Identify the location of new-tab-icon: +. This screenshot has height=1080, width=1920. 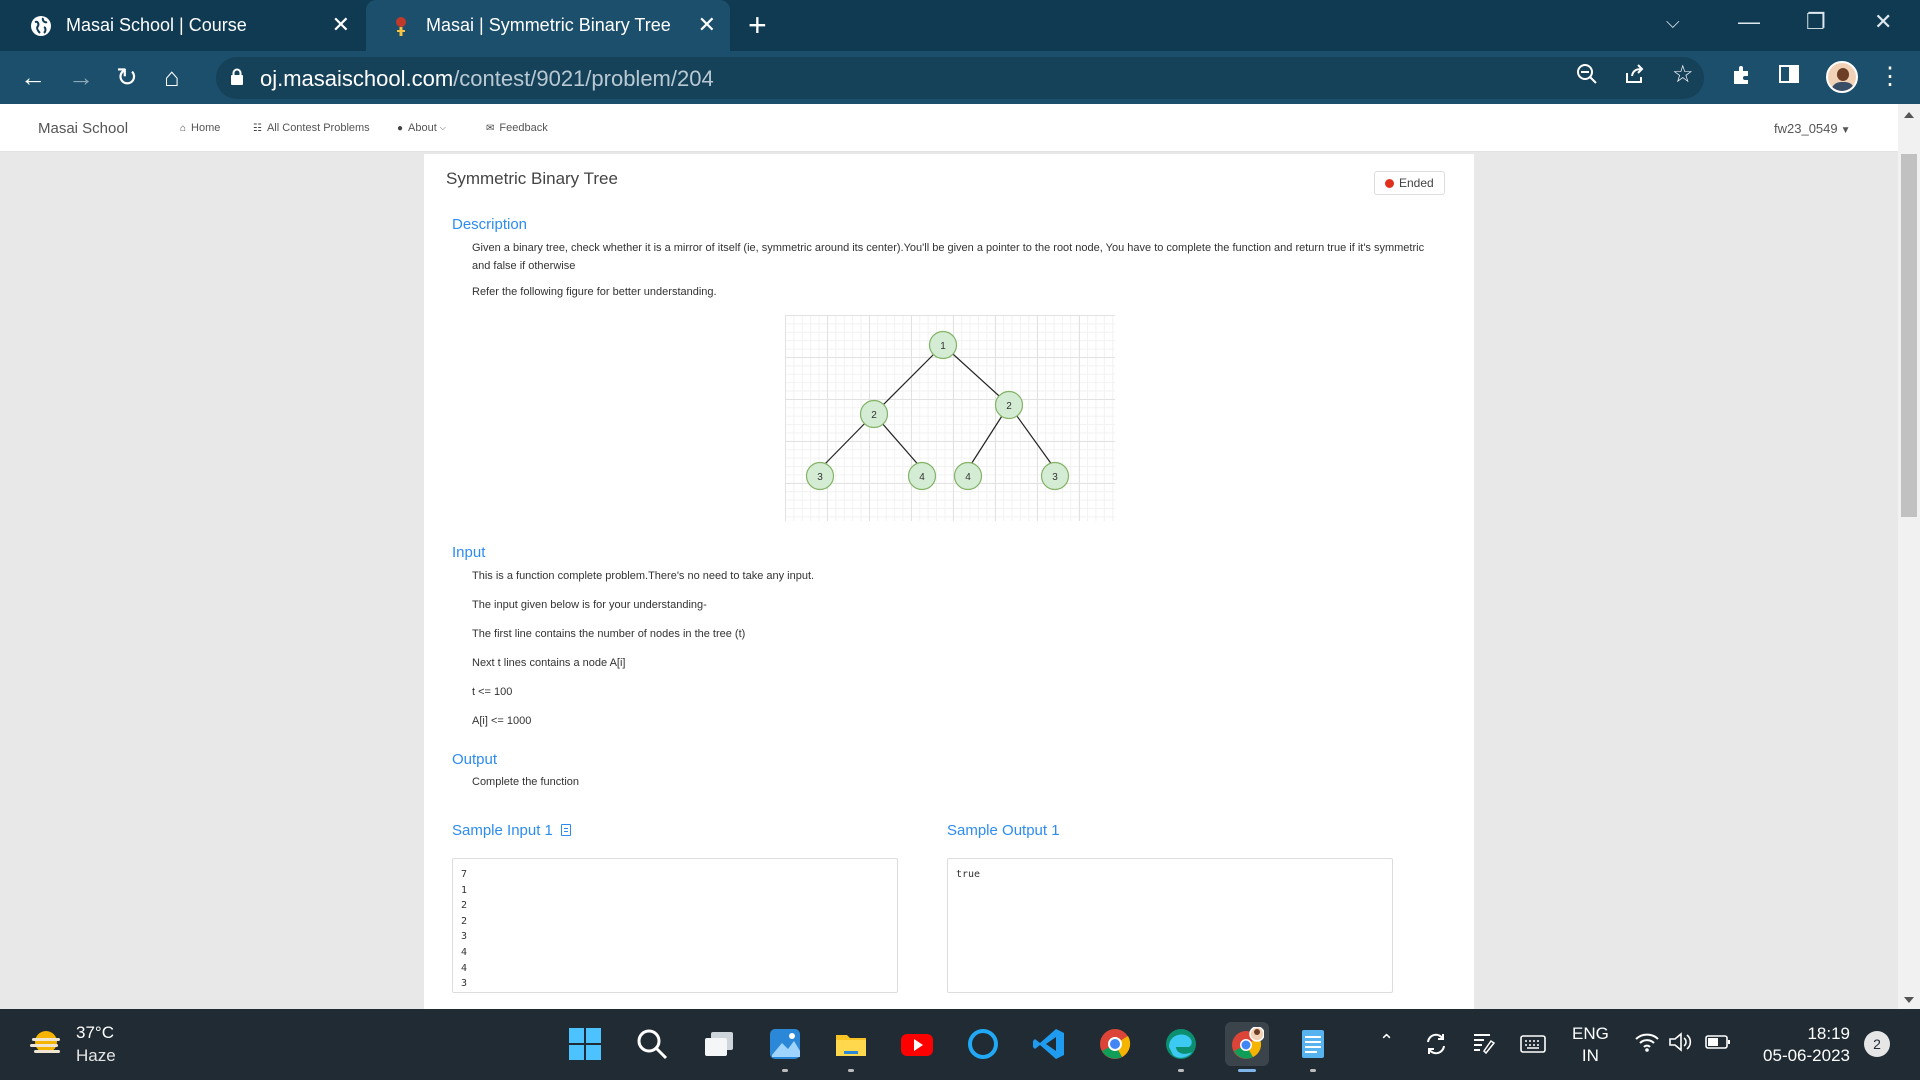
(757, 25).